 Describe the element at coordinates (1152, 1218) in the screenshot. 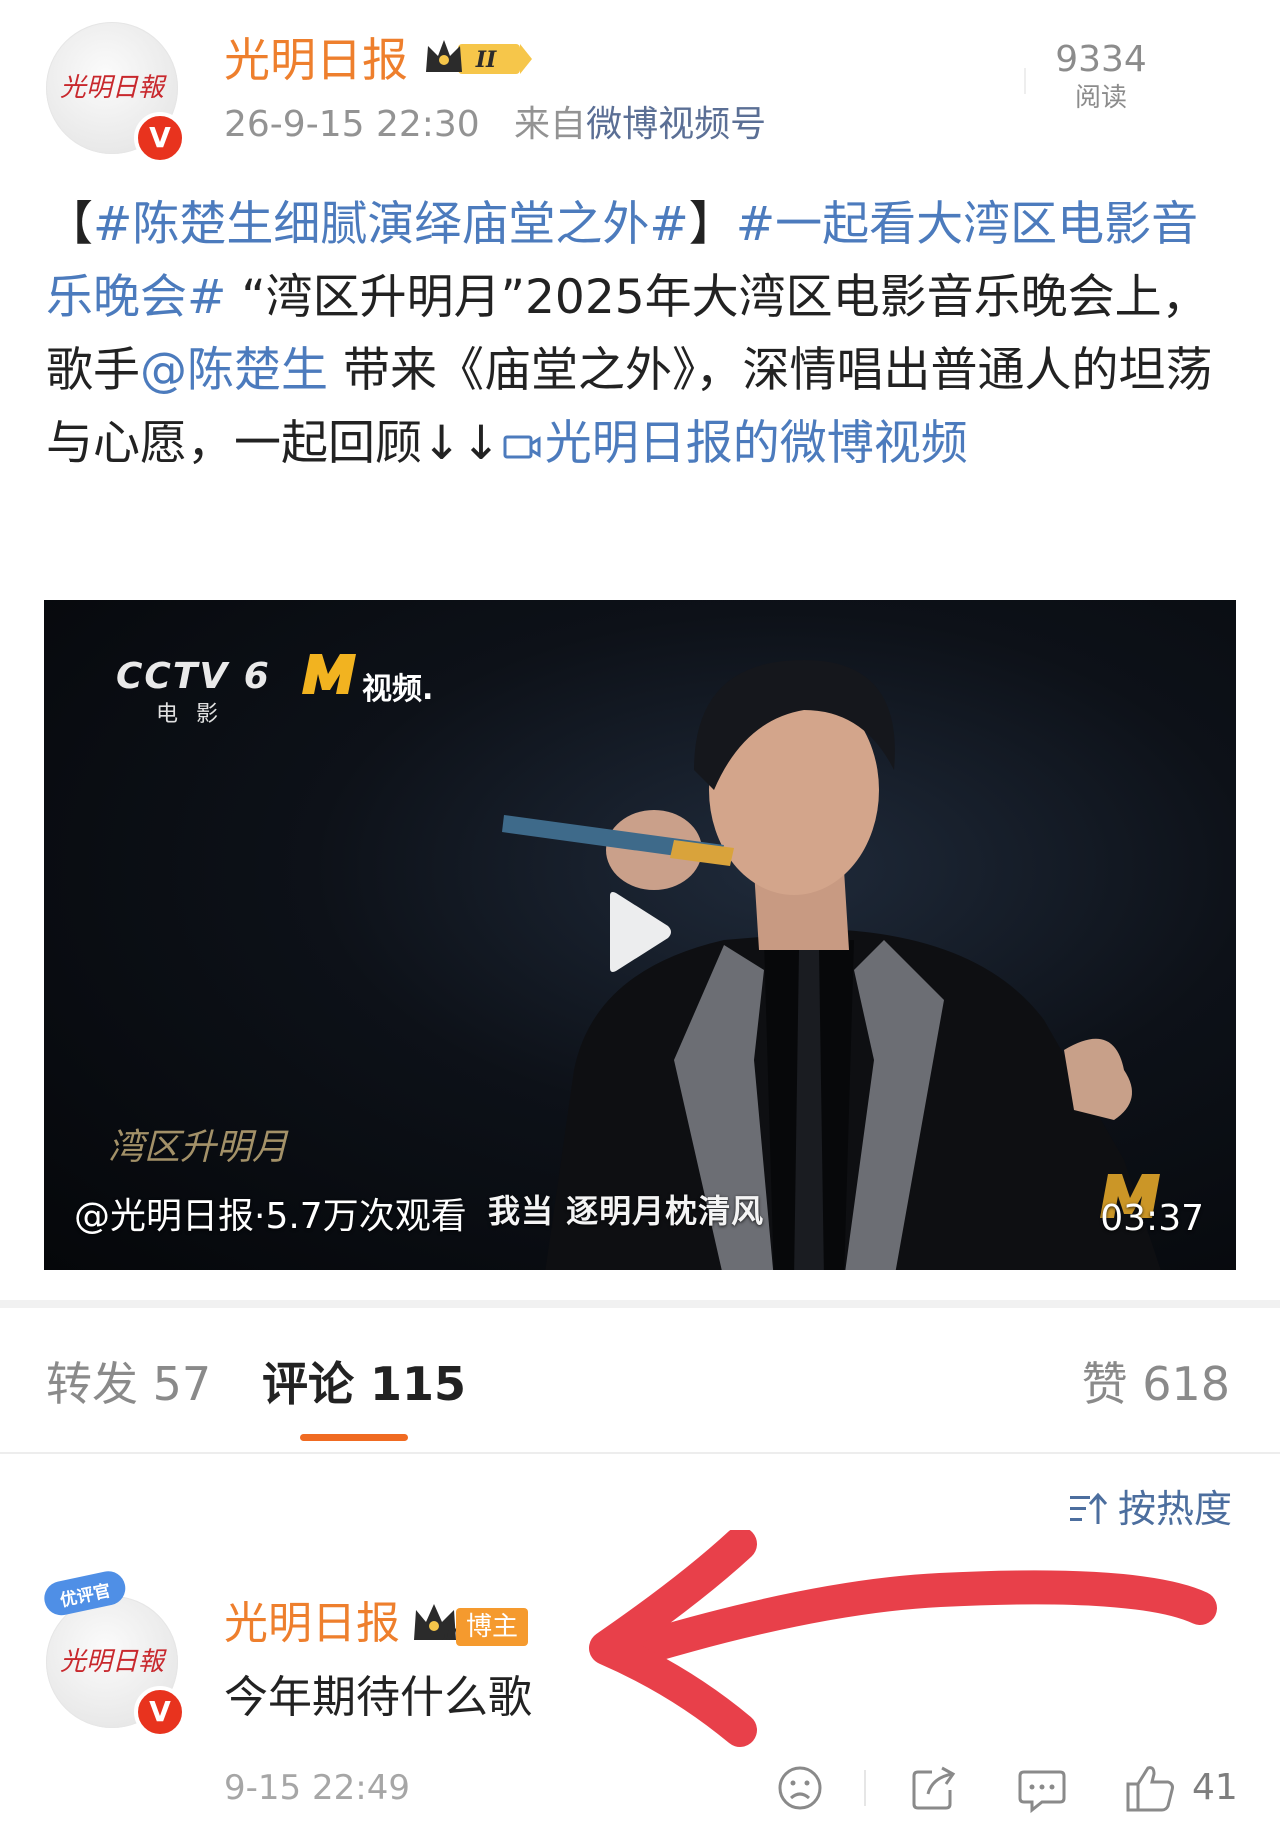

I see `video-duration: 03:37` at that location.